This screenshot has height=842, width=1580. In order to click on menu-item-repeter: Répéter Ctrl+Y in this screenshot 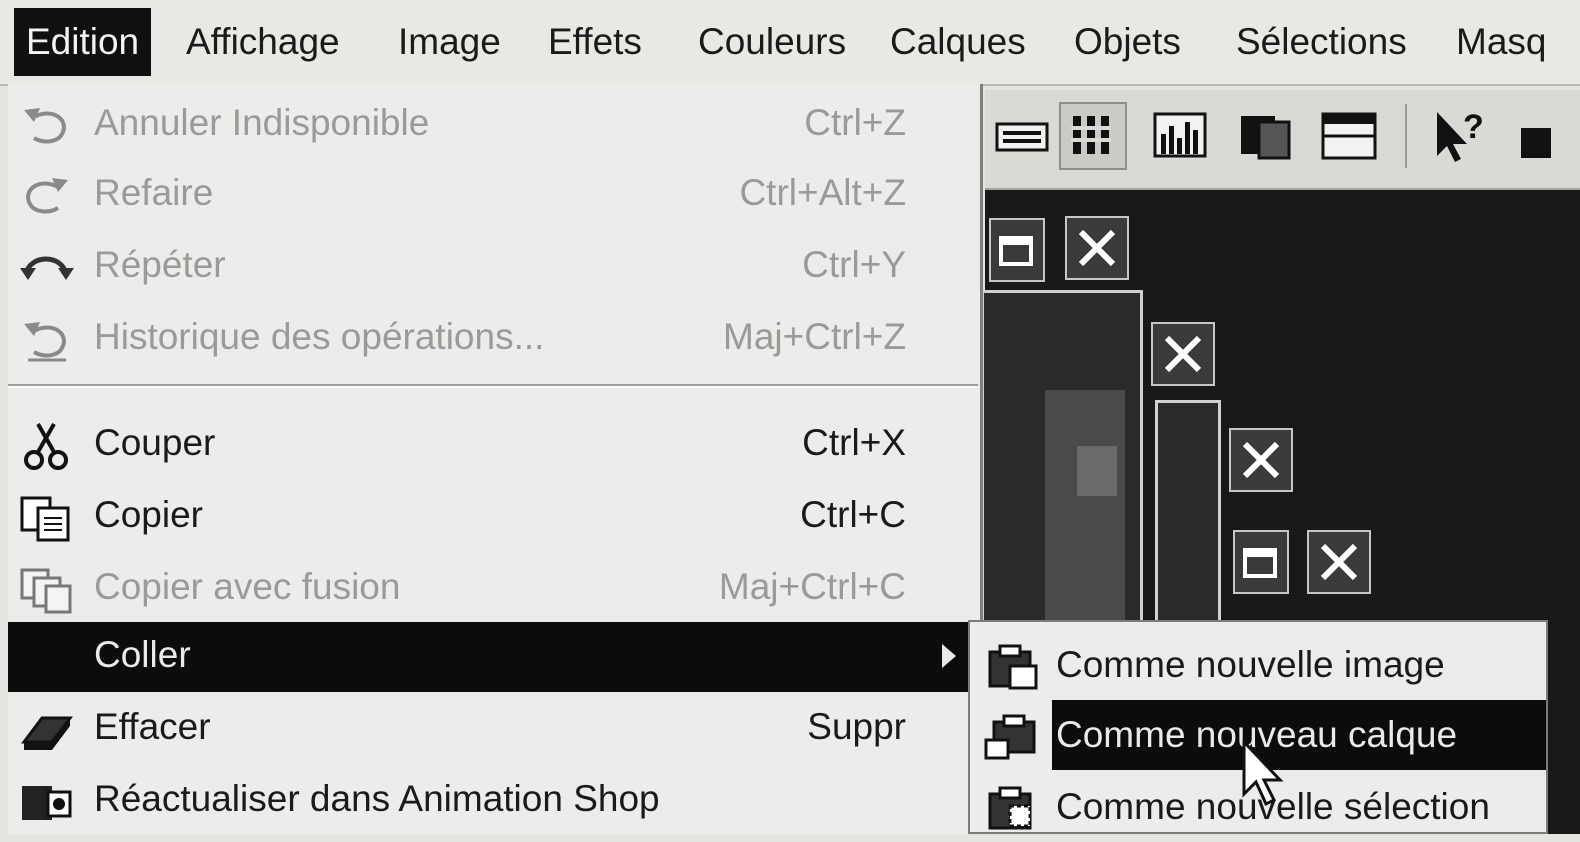, I will do `click(493, 267)`.